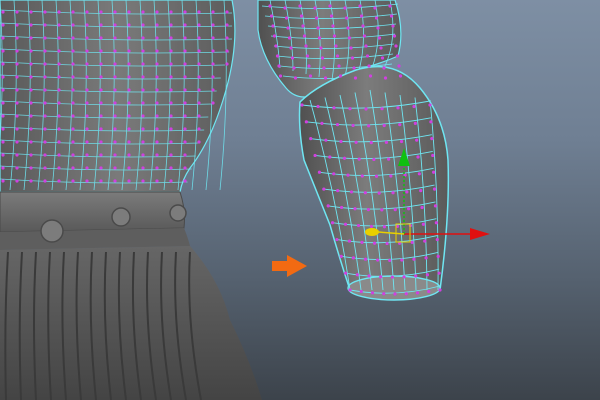 This screenshot has height=400, width=600. What do you see at coordinates (480, 234) in the screenshot?
I see `x-axis-arrow-icon` at bounding box center [480, 234].